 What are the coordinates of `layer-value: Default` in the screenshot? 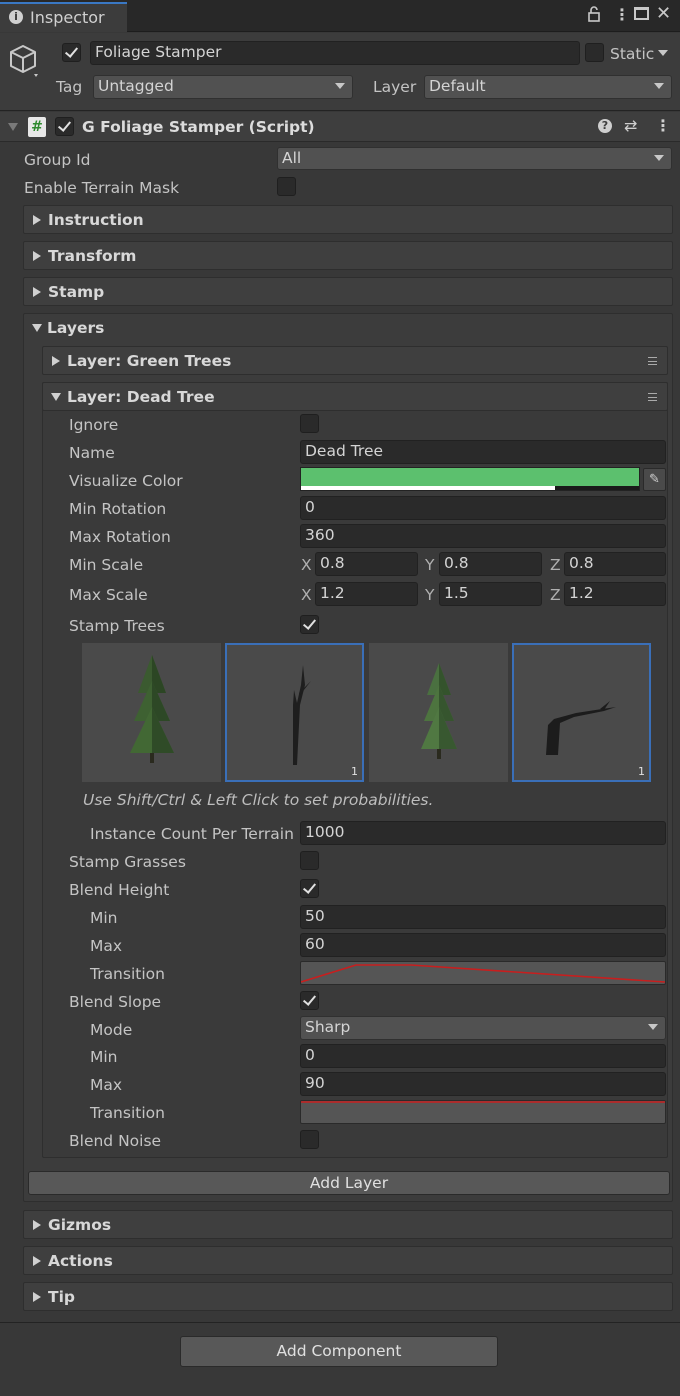 It's located at (457, 86).